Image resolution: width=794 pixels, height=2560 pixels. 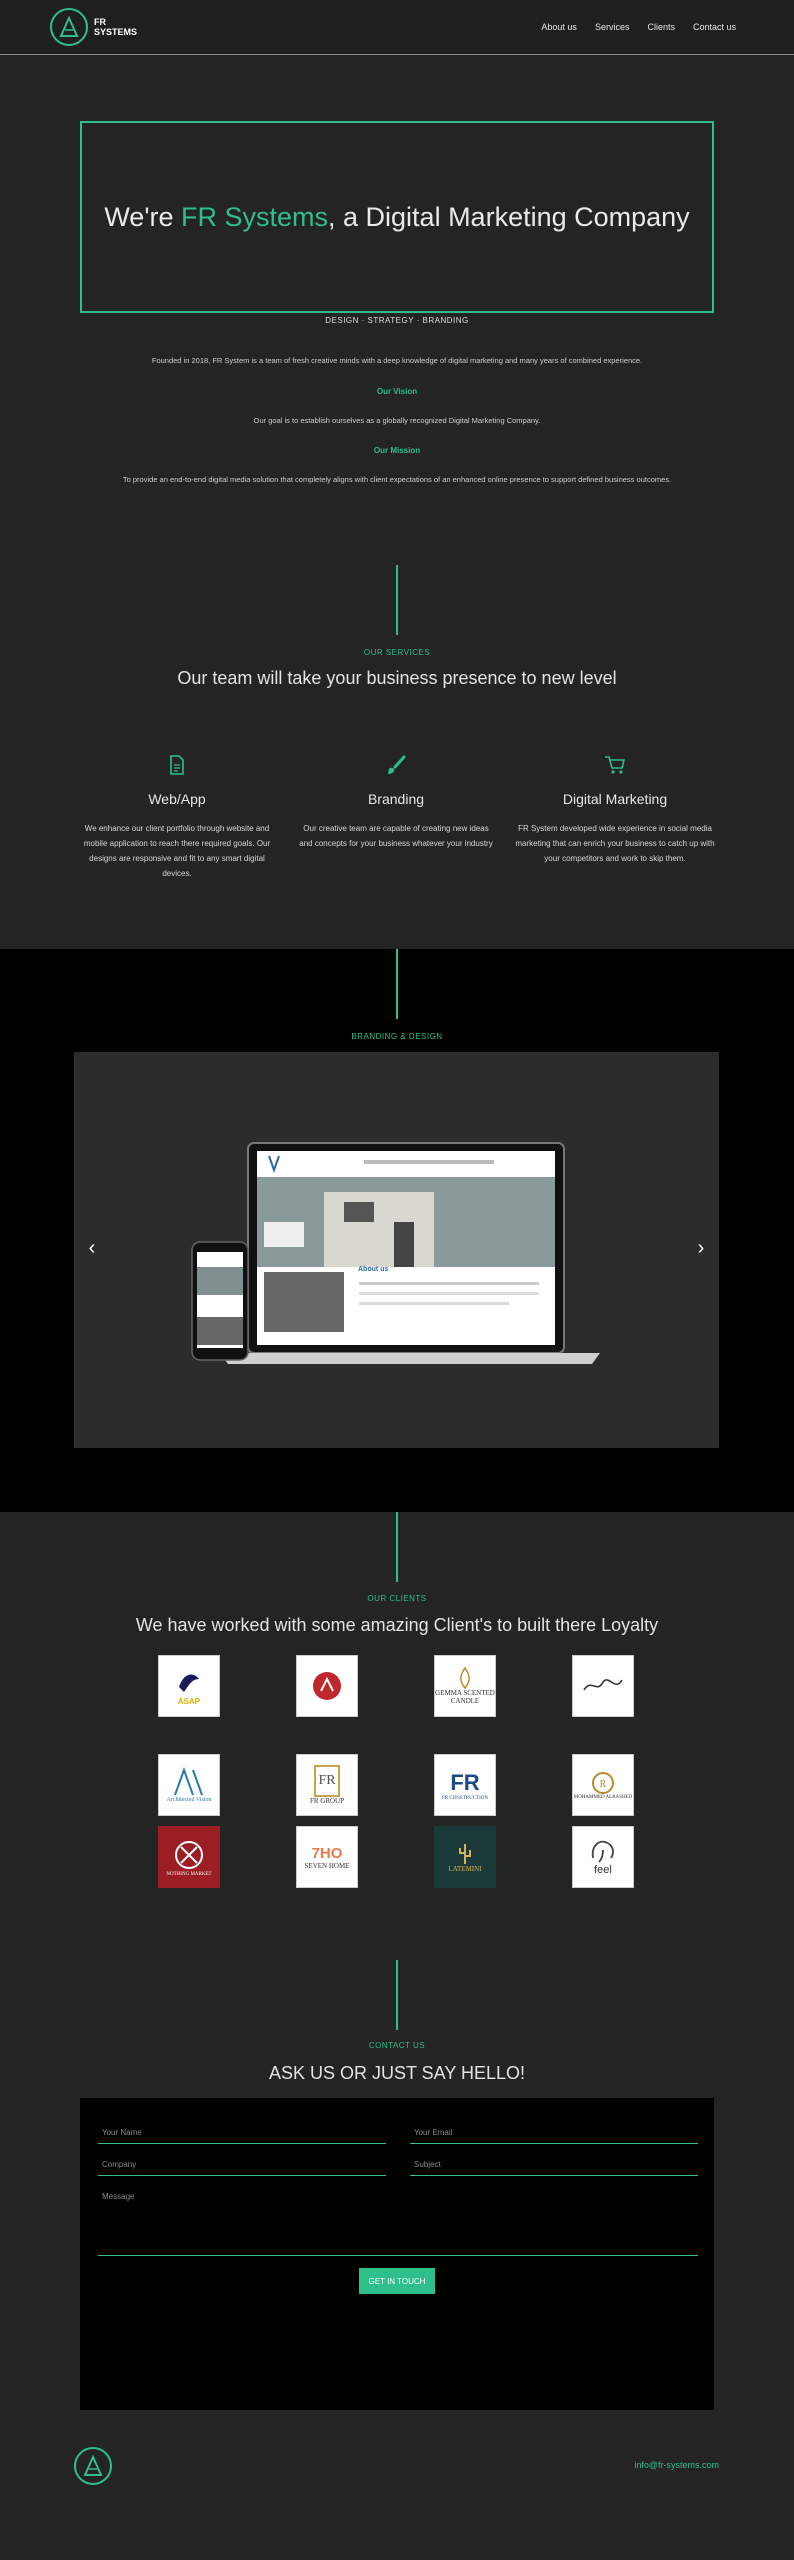 I want to click on nav-clients: Clients, so click(x=661, y=27).